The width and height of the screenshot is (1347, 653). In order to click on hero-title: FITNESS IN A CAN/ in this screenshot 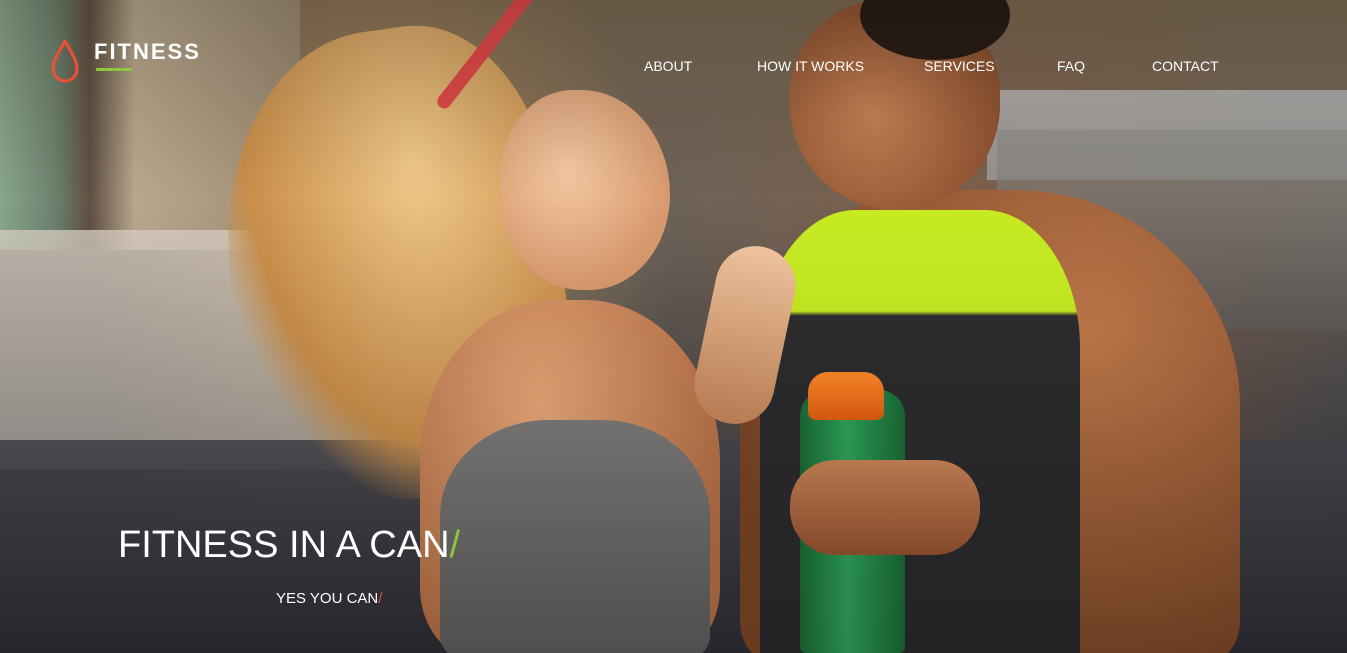, I will do `click(289, 545)`.